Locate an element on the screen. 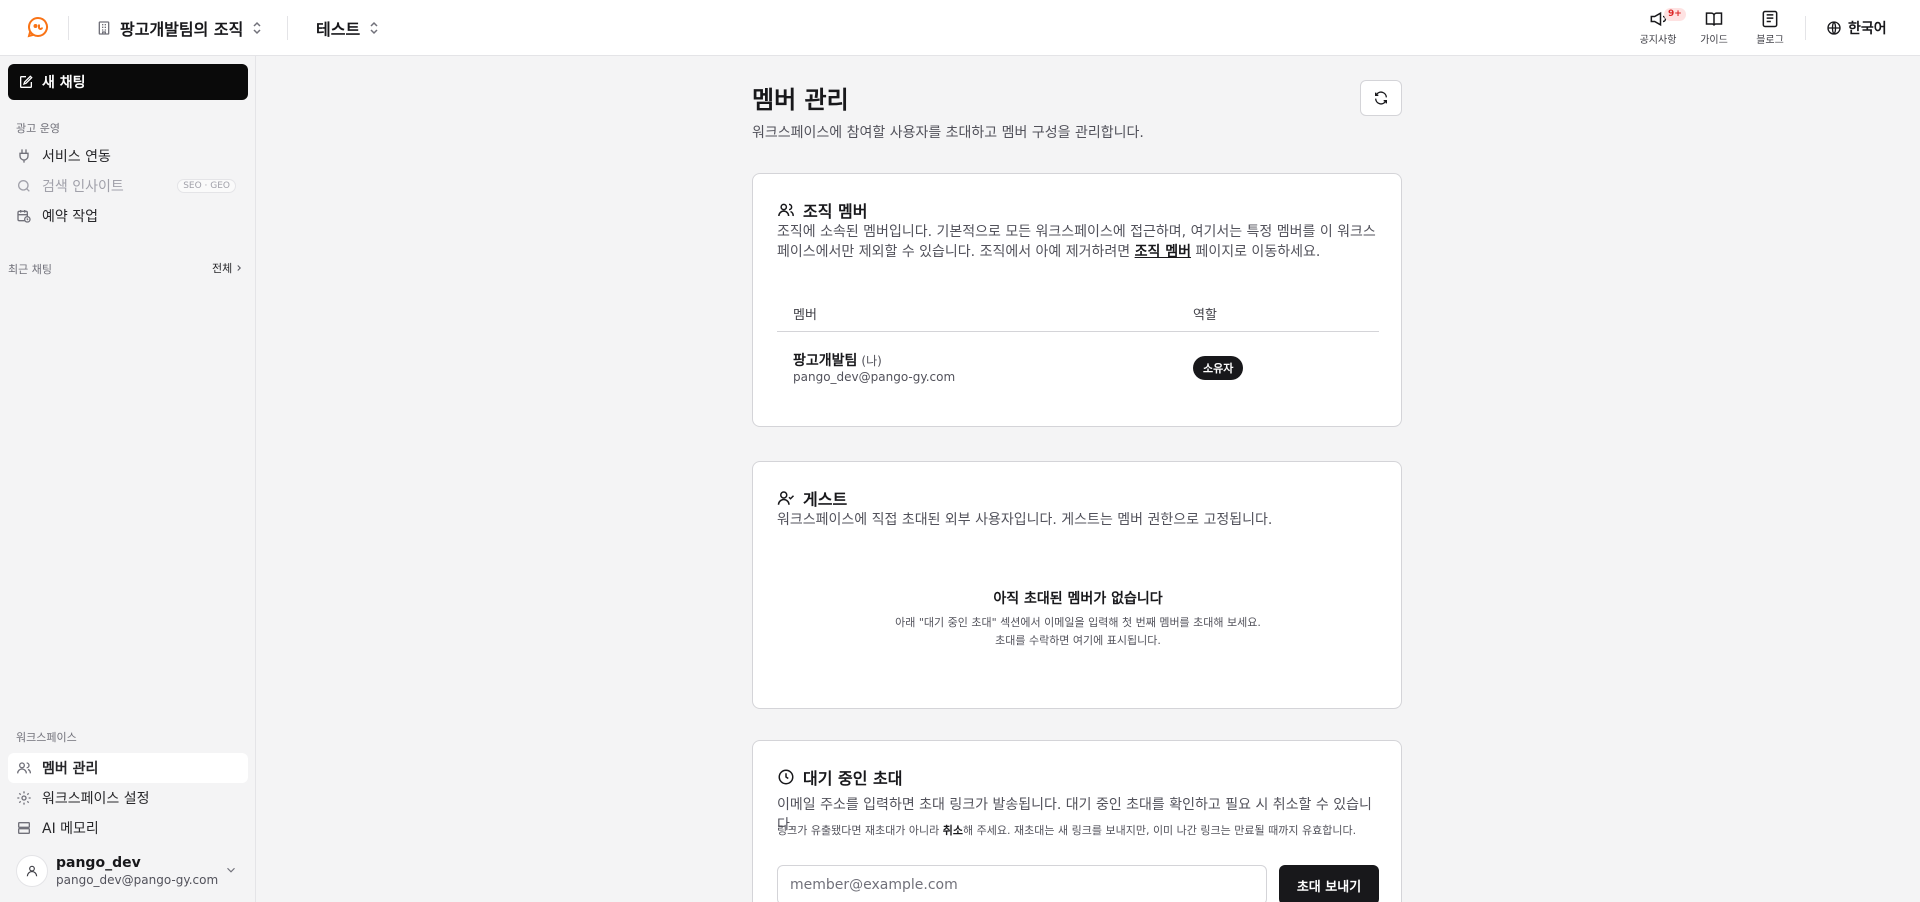  member-name-cell: 팡고개발팀 (나) is located at coordinates (837, 360).